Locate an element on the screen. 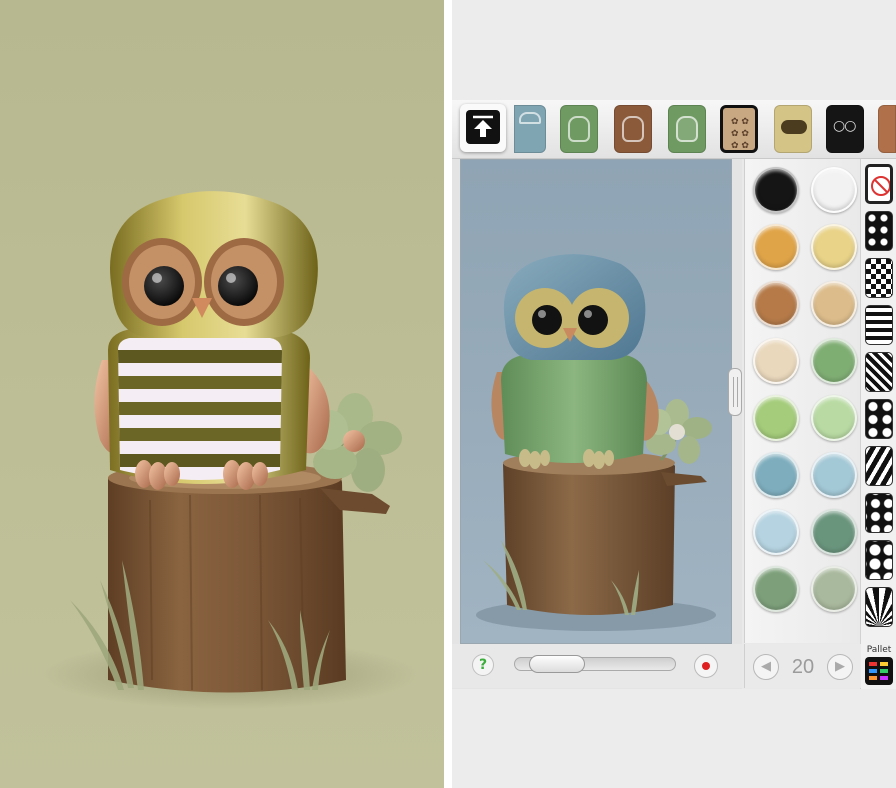 The height and width of the screenshot is (788, 896). pattern-column: Pallet is located at coordinates (878, 424).